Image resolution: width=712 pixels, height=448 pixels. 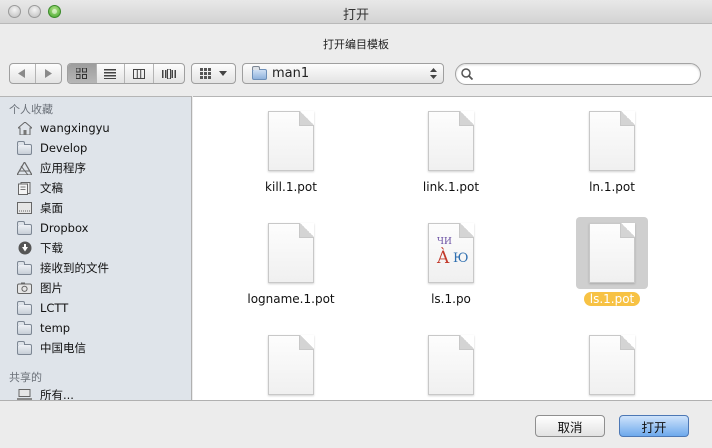 What do you see at coordinates (461, 258) in the screenshot?
I see `po-glyph-right: Ю` at bounding box center [461, 258].